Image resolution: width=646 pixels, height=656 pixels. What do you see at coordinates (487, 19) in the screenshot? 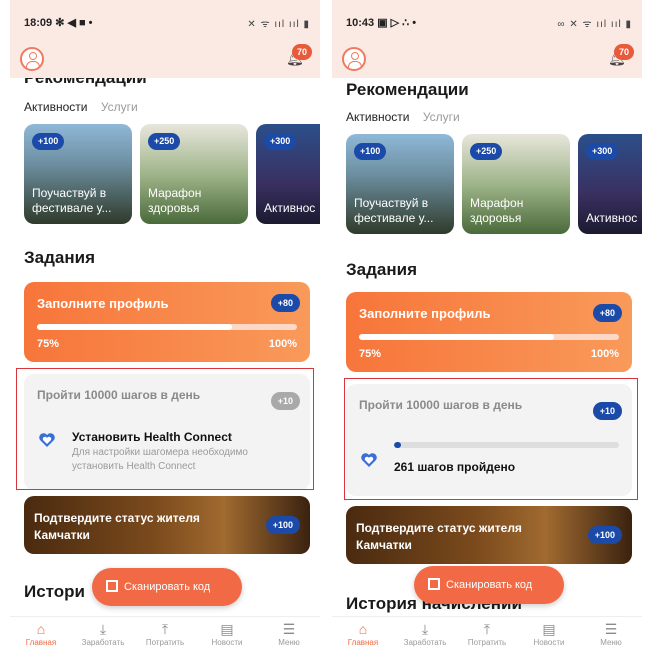
I see `status-bar: 10:43 ▣ ▷ ∴ • ∞ ✕ ᯤ ııl ııl ▮` at bounding box center [487, 19].